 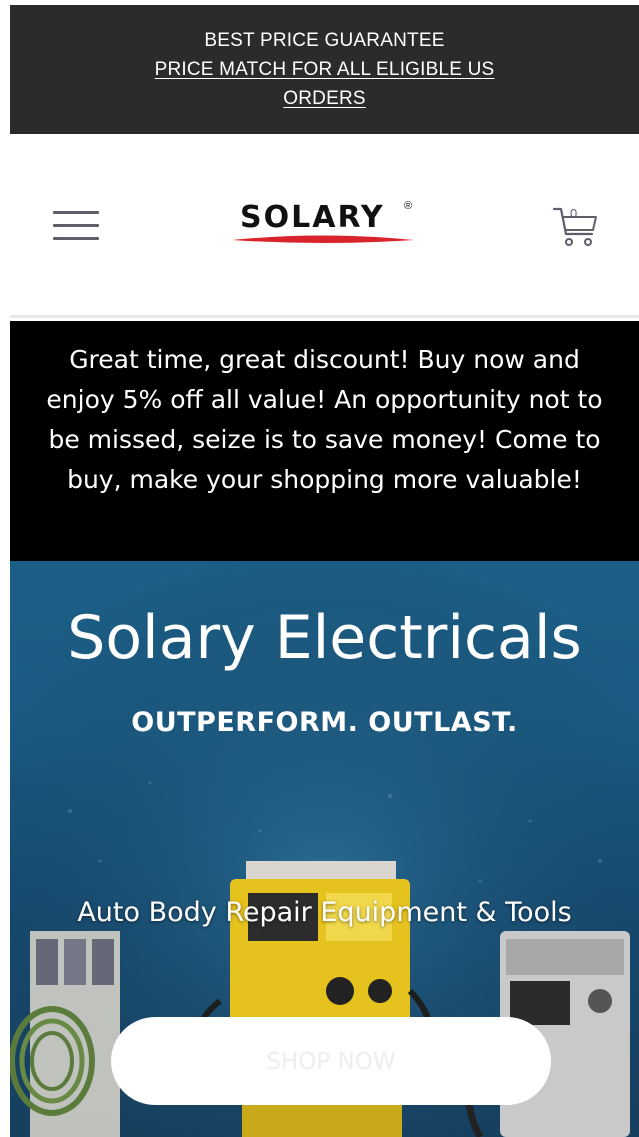 I want to click on solary-logo: SOLARY ®, so click(x=323, y=225).